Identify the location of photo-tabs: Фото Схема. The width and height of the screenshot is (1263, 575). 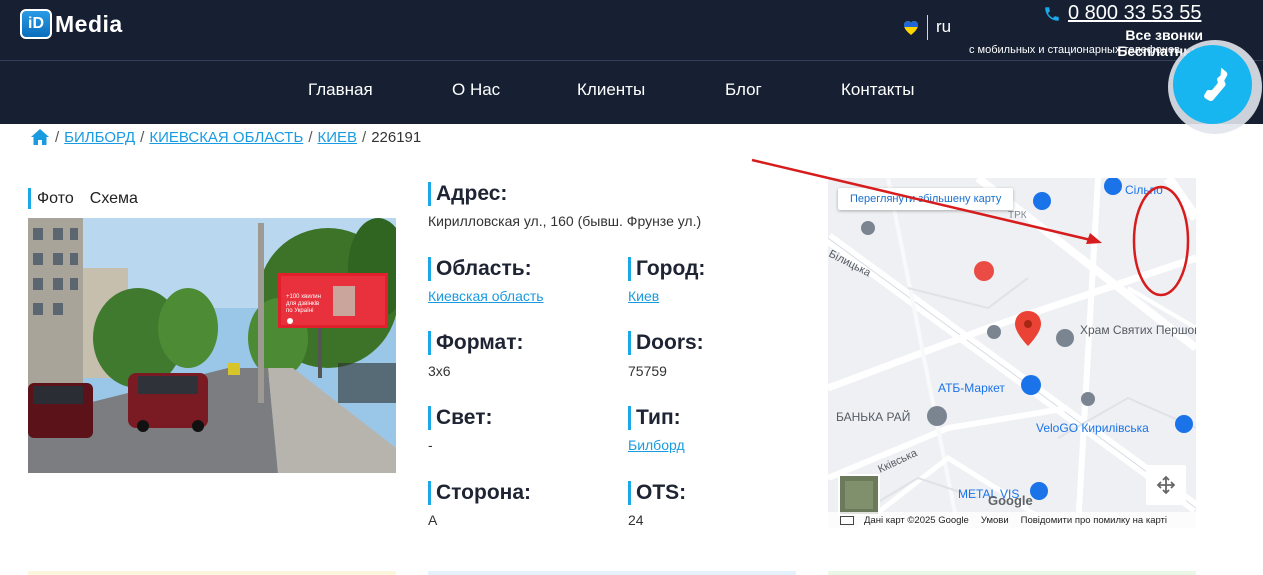
(88, 198).